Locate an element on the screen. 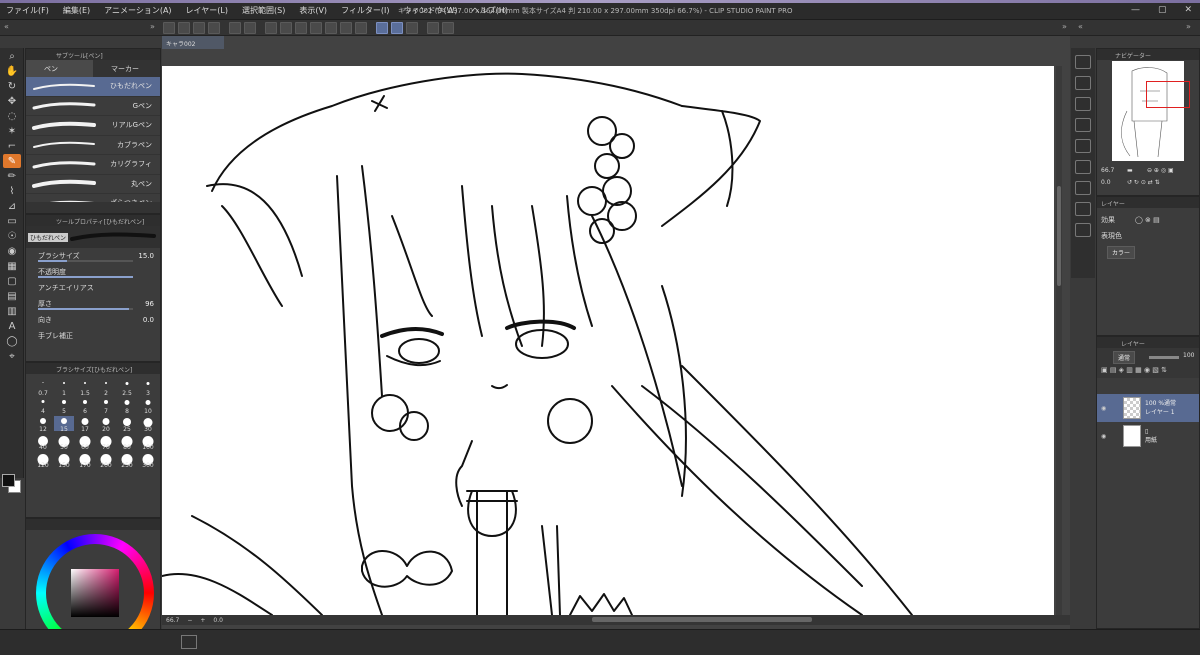 The image size is (1200, 655). brush-size-preset: 30 is located at coordinates (148, 424).